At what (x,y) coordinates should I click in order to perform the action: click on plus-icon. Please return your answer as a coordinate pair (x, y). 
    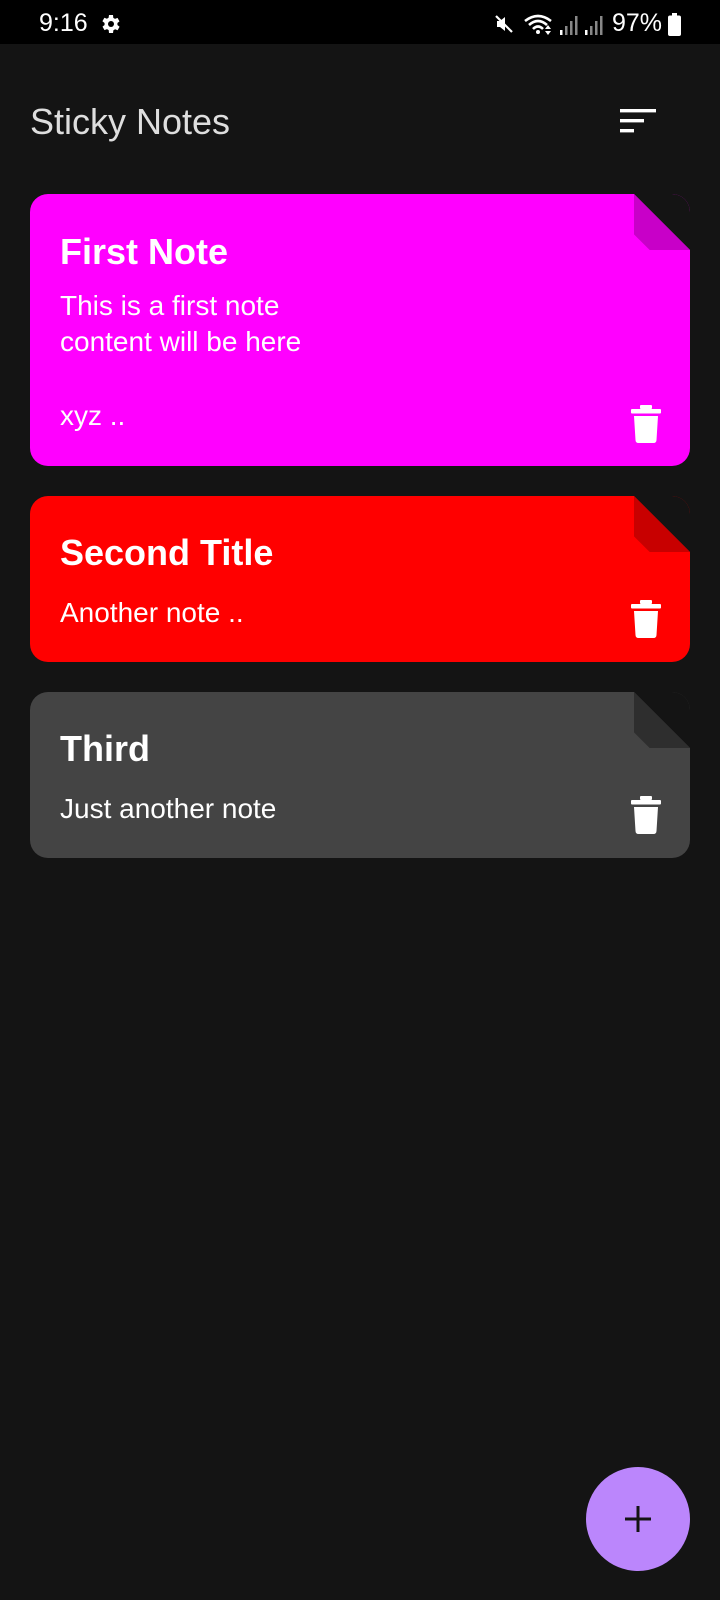
    Looking at the image, I should click on (638, 1519).